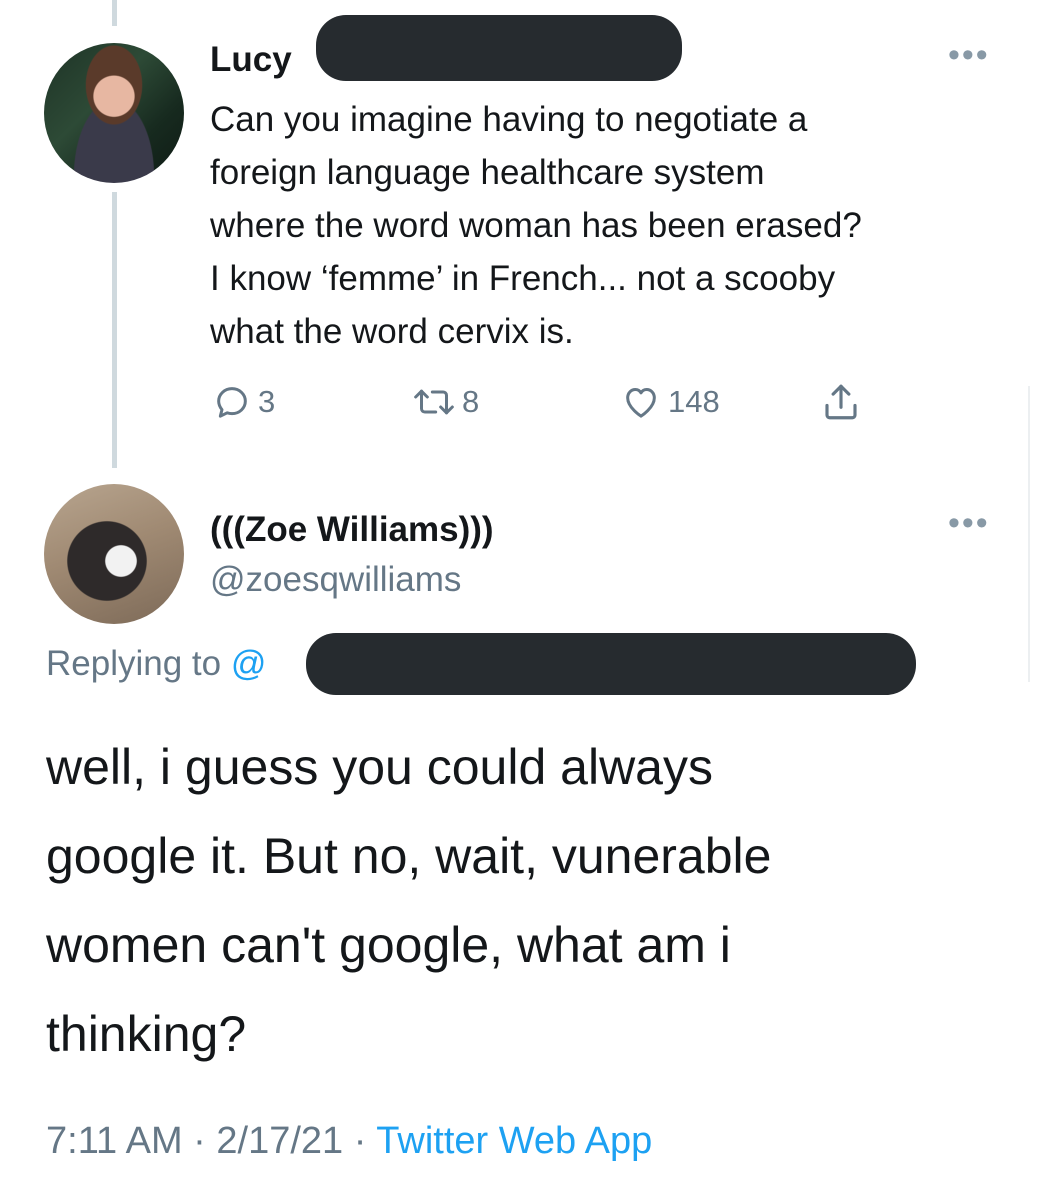  I want to click on replying-to-mention: @, so click(249, 663).